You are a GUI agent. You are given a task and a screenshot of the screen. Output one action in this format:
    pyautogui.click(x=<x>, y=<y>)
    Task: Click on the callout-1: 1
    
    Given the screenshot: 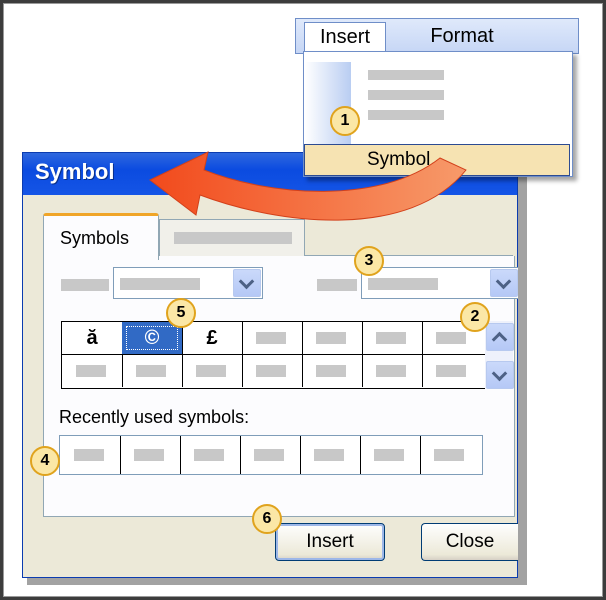 What is the action you would take?
    pyautogui.click(x=345, y=121)
    